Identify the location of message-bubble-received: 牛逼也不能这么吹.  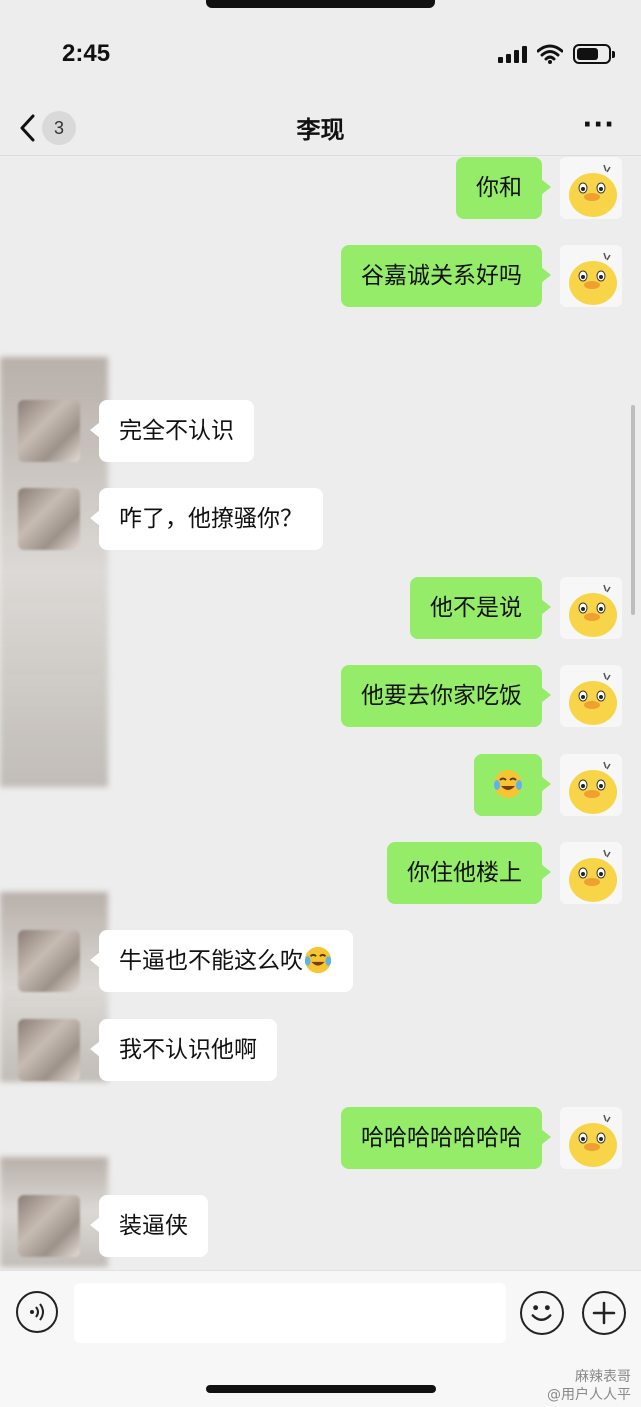
(221, 961).